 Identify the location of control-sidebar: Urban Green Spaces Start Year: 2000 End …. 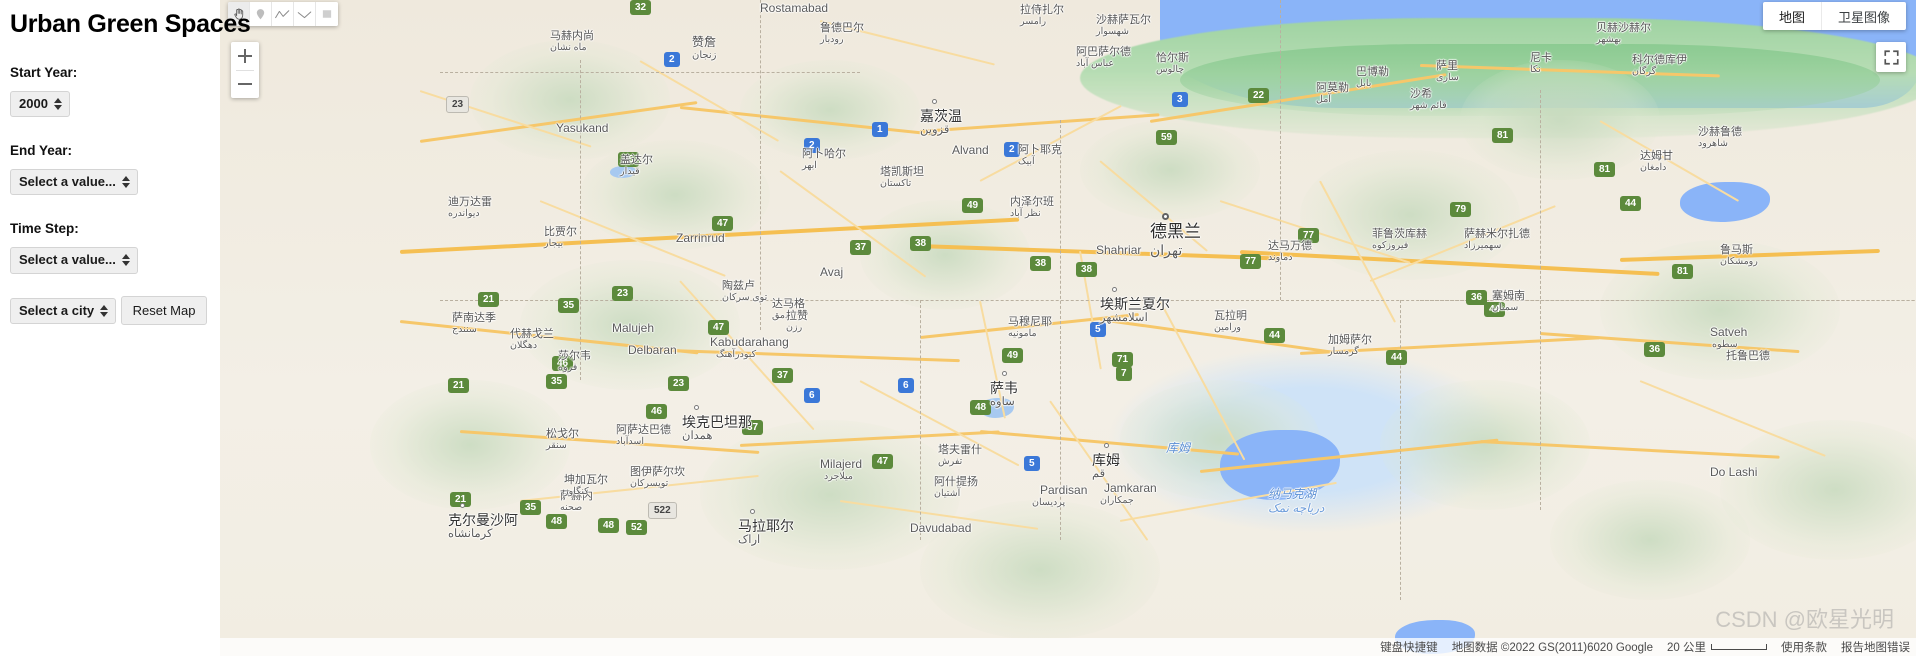
(125, 328).